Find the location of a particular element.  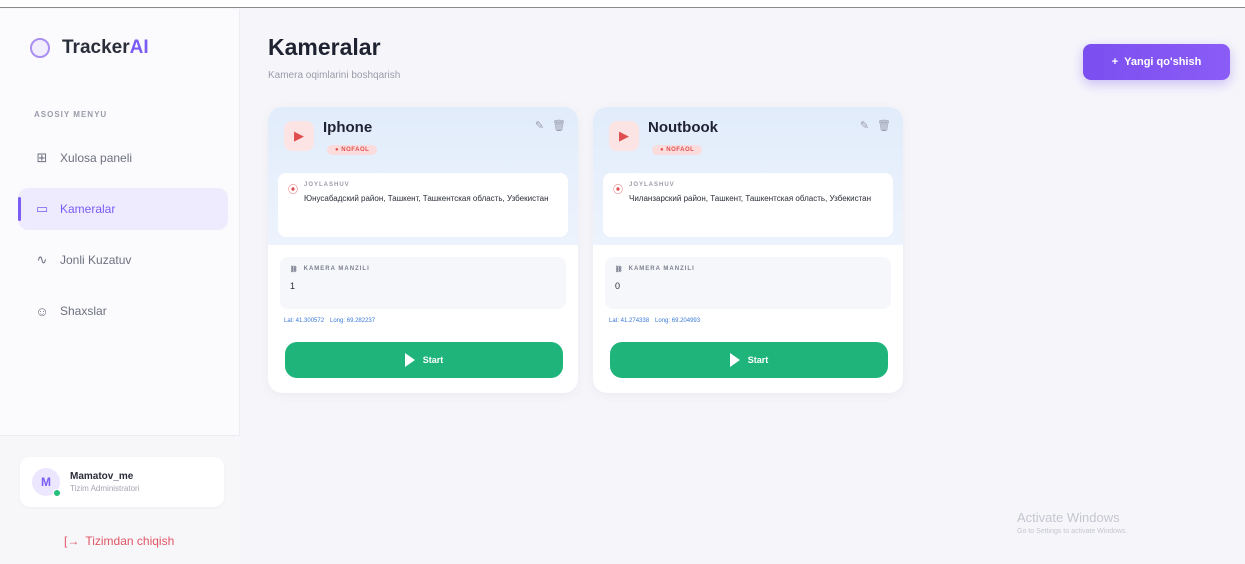

camera-icon: ▭ is located at coordinates (42, 208).